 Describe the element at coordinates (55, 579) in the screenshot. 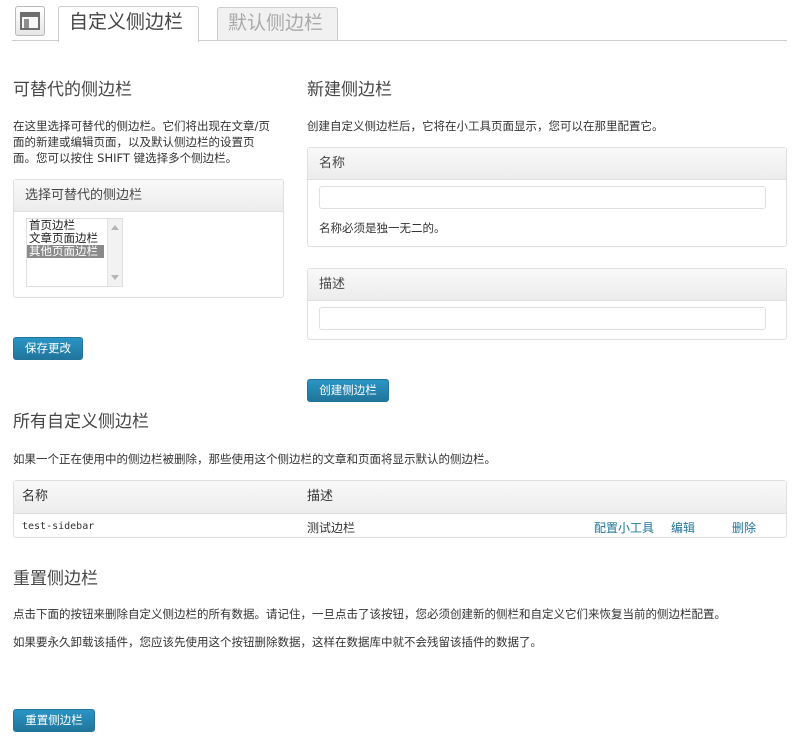

I see `reset-title: 重置侧边栏` at that location.